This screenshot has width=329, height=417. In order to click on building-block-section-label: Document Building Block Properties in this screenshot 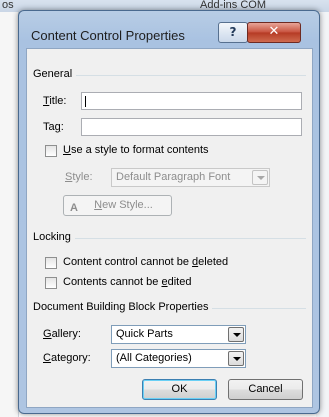, I will do `click(123, 307)`.